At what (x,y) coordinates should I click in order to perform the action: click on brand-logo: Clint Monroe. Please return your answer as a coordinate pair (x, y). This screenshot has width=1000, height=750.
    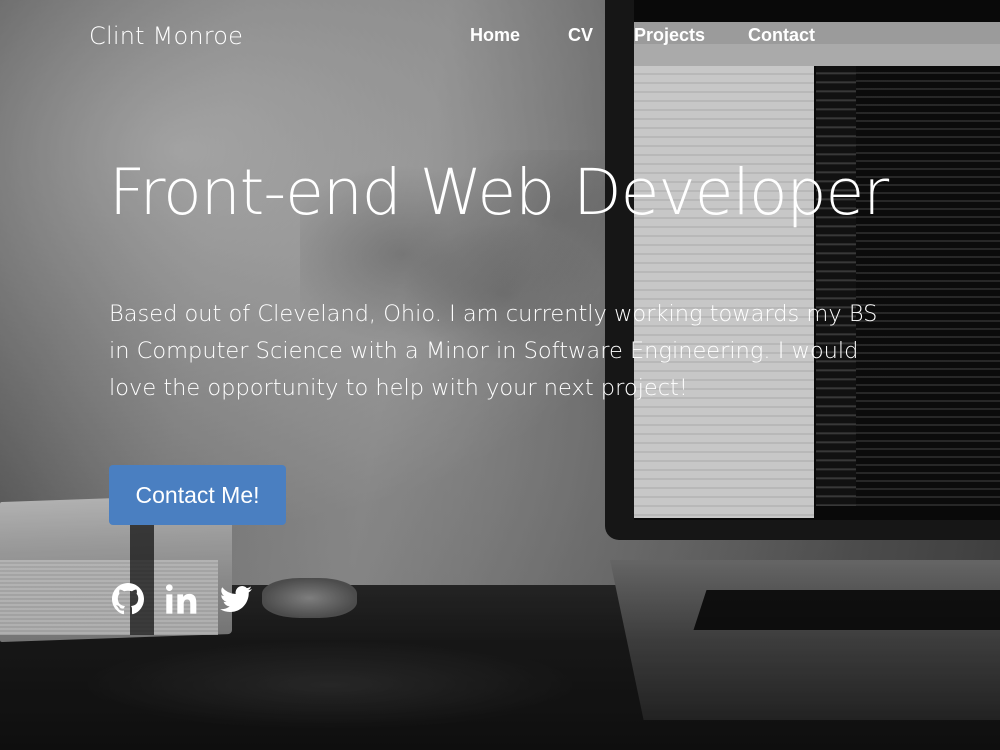
    Looking at the image, I should click on (166, 36).